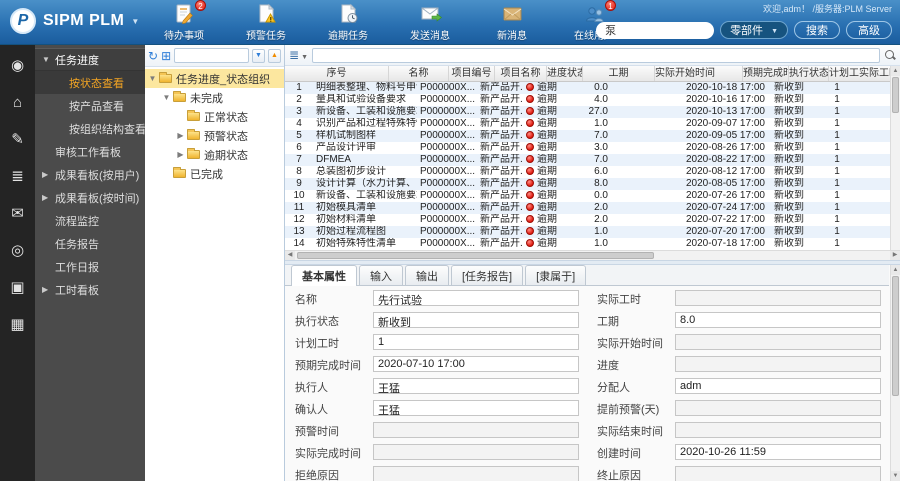 The image size is (900, 481). I want to click on sidebar-item: 成果看板(按用户), so click(90, 174).